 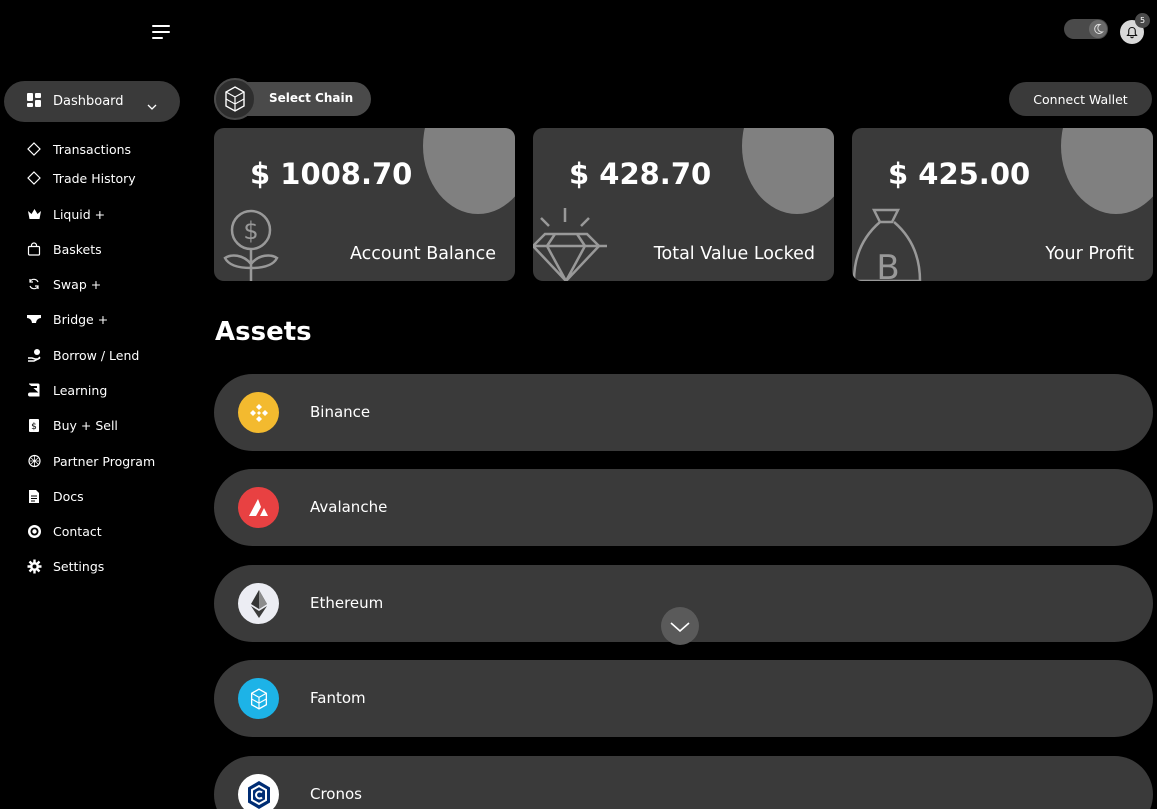 What do you see at coordinates (338, 698) in the screenshot?
I see `asset-name: Fantom` at bounding box center [338, 698].